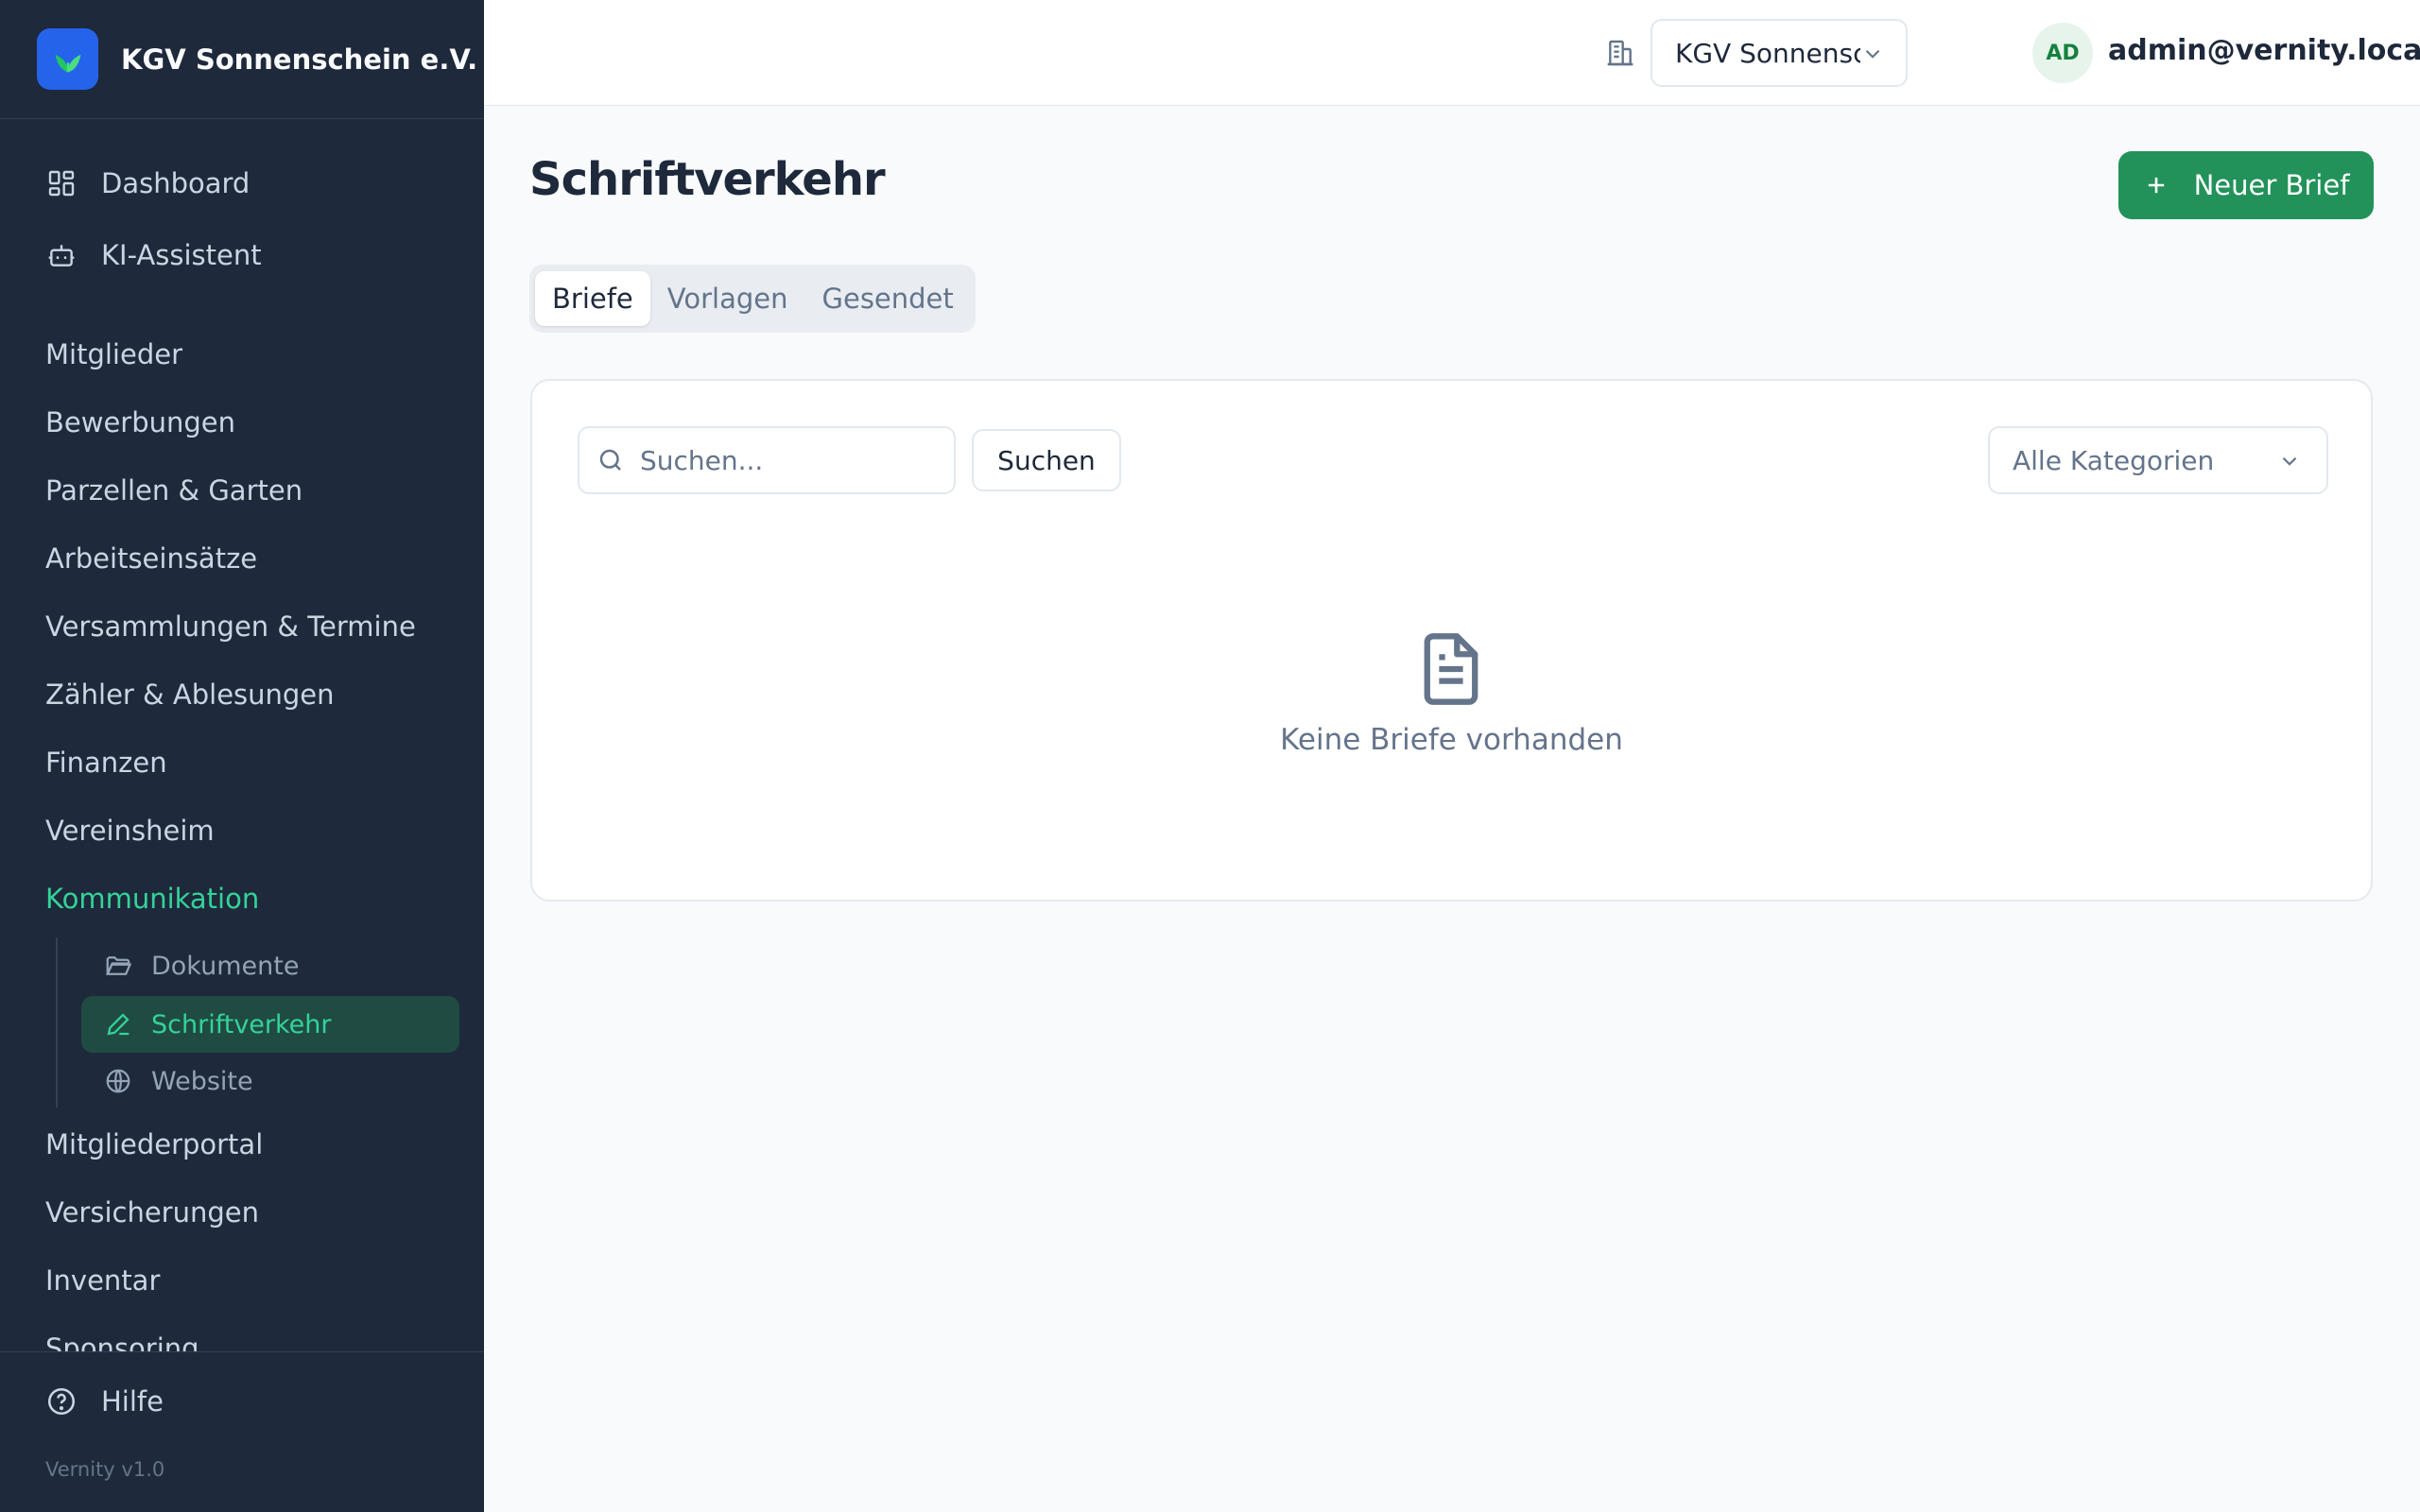 The width and height of the screenshot is (2420, 1512). I want to click on sidebar-item-label: Mitgliederportal, so click(154, 1144).